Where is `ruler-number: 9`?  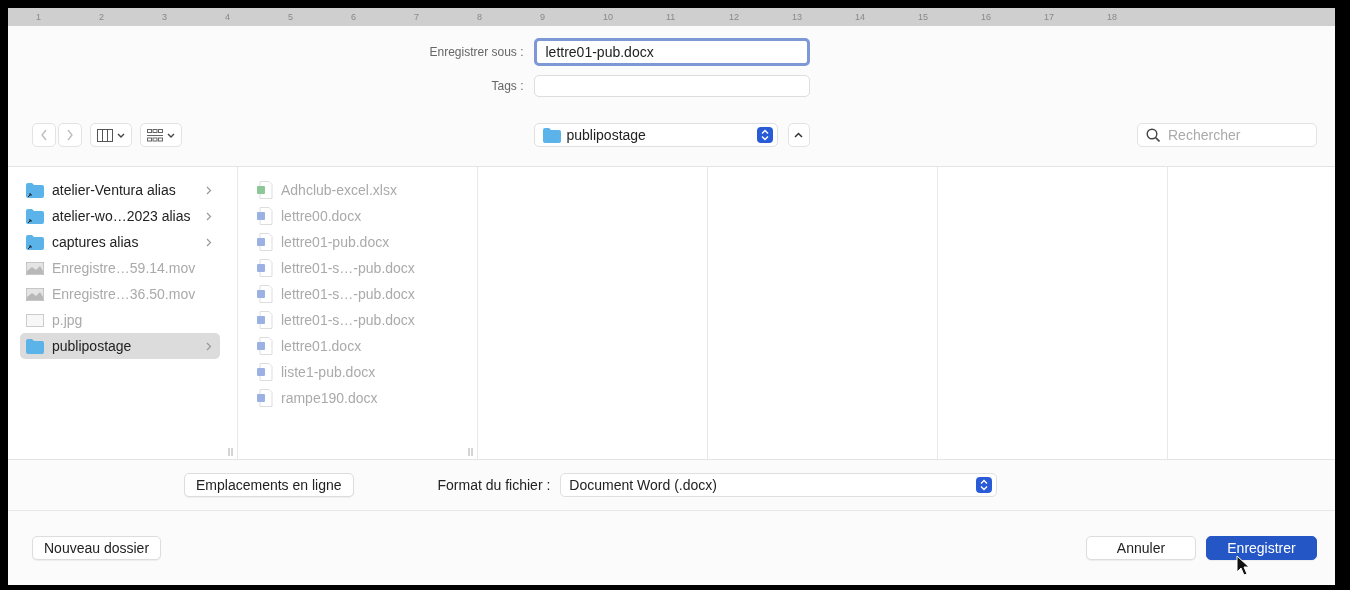
ruler-number: 9 is located at coordinates (543, 17).